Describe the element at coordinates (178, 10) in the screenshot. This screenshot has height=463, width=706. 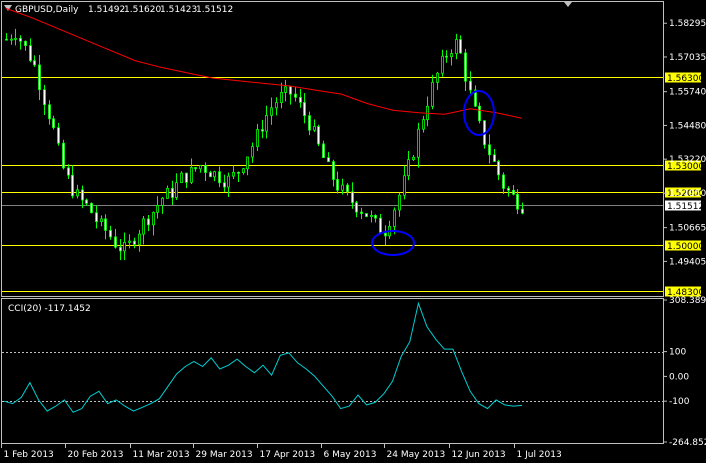
I see `price-header-low: 1.51423` at that location.